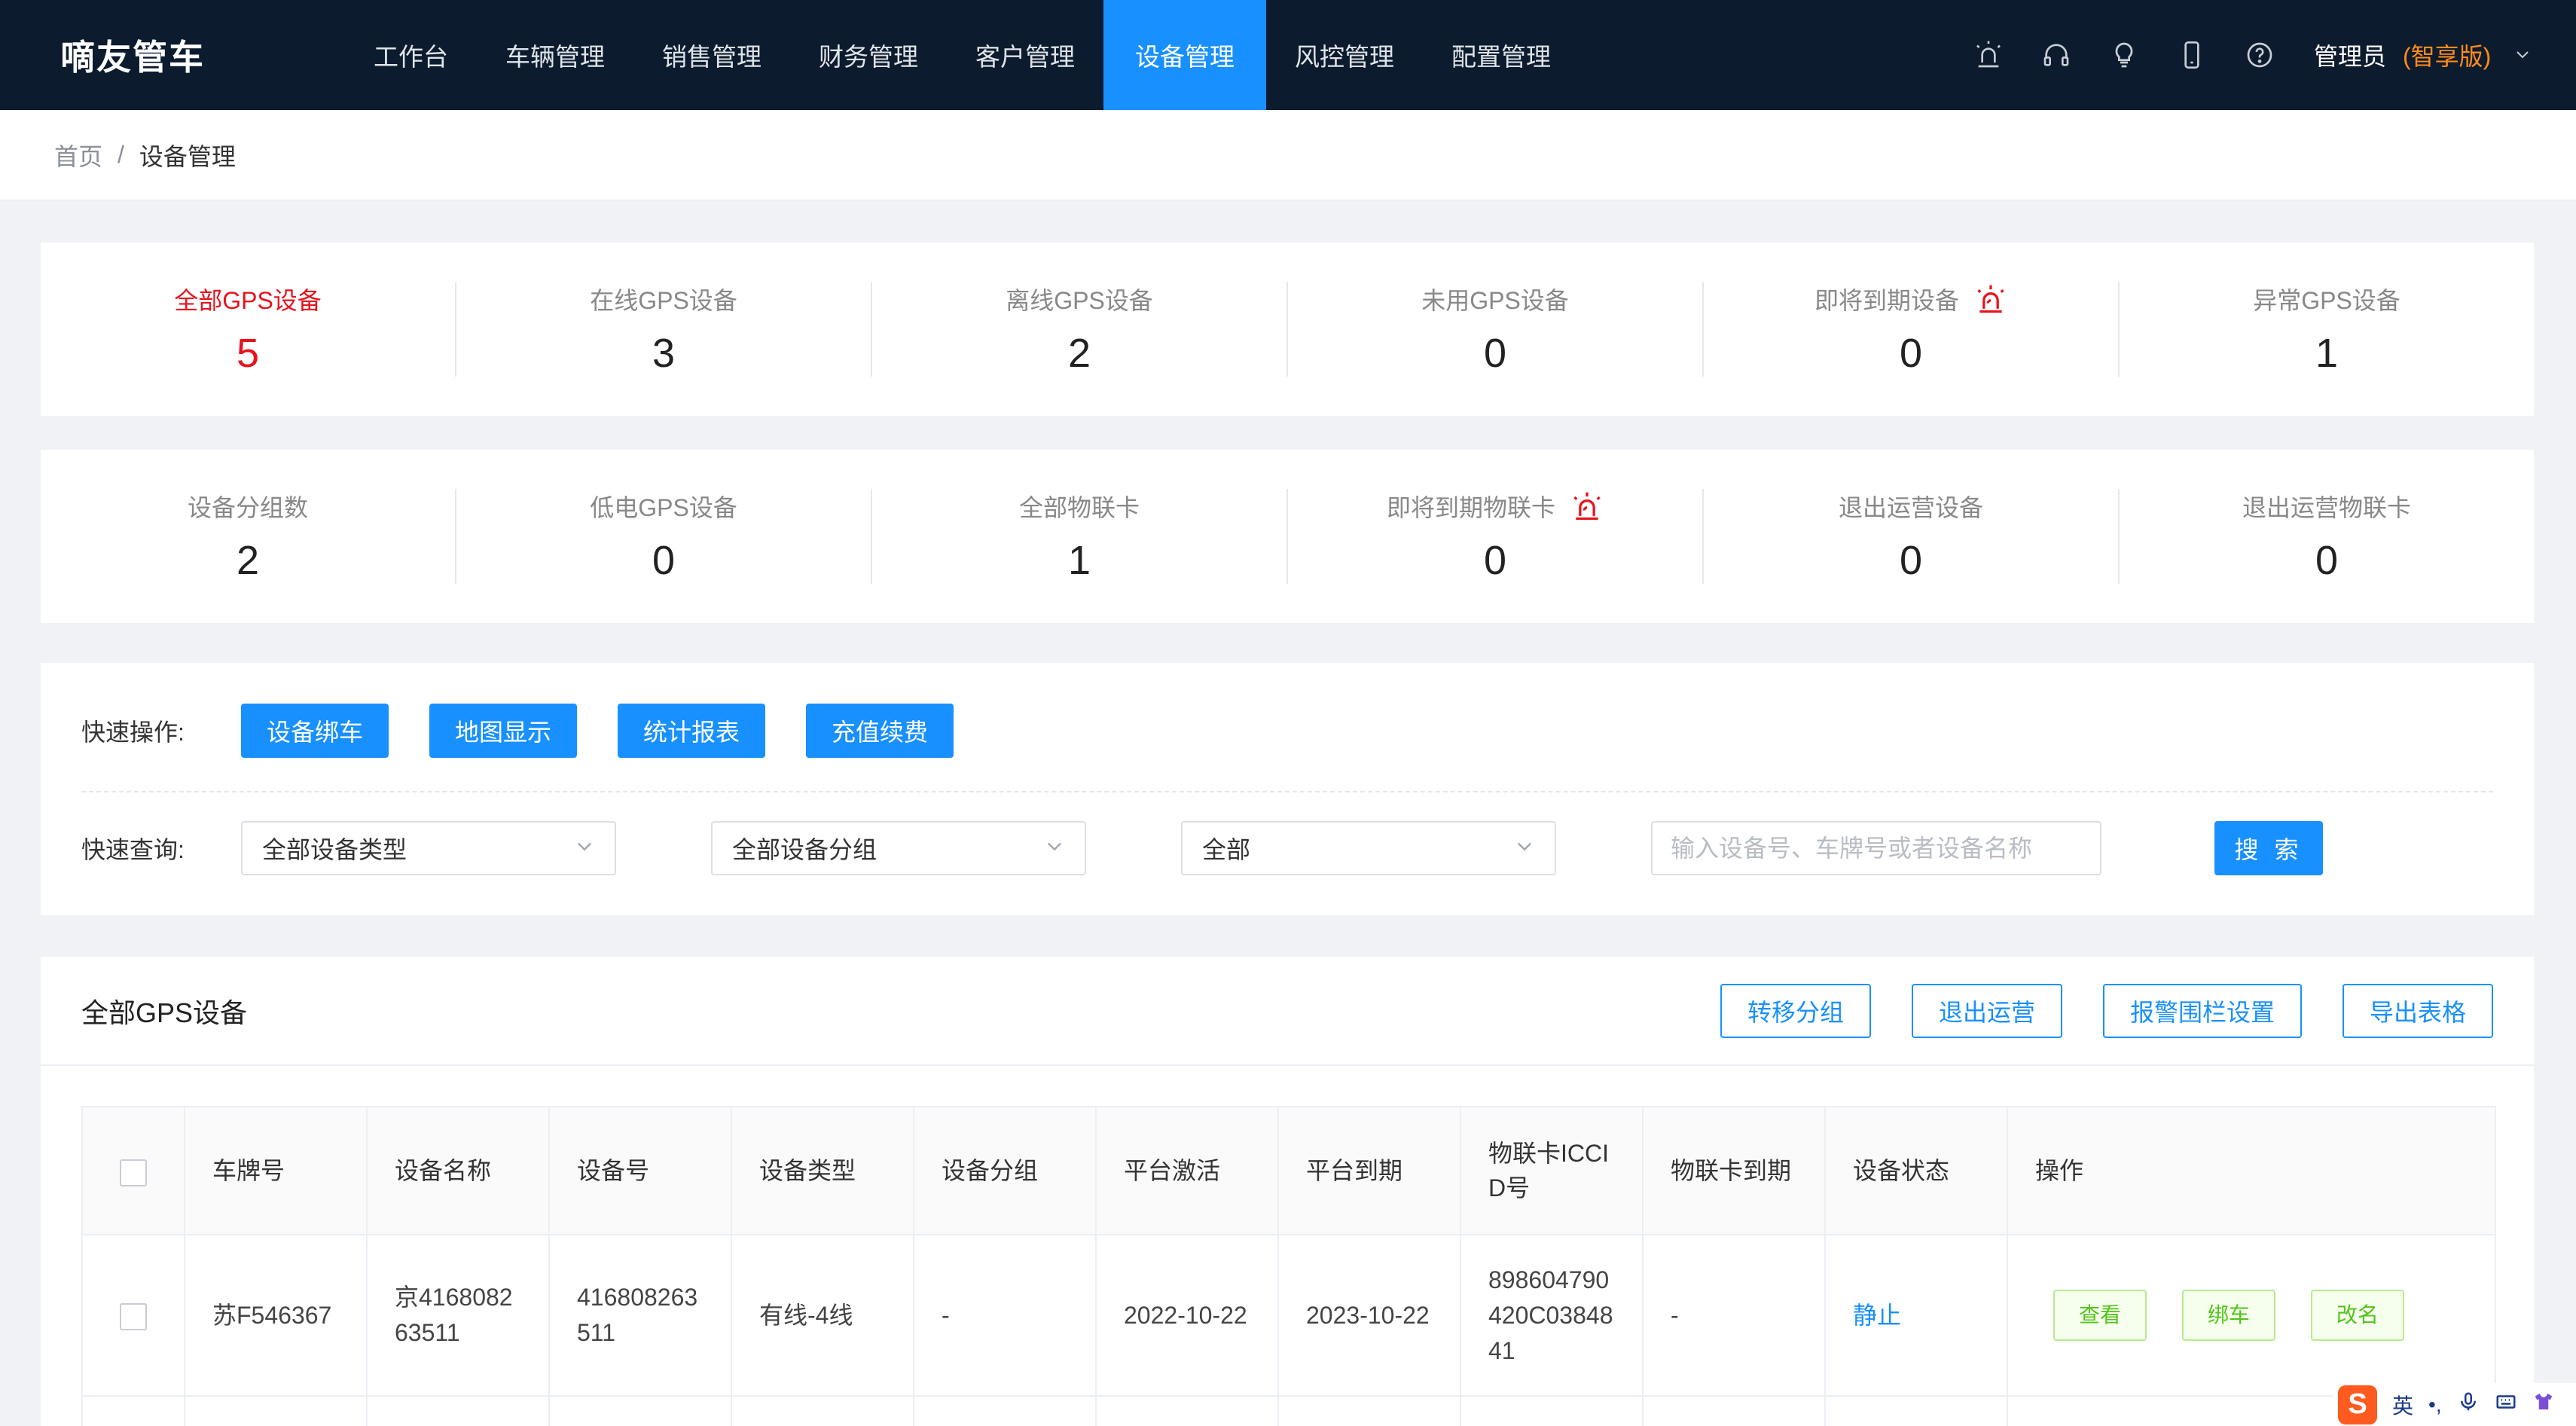 The width and height of the screenshot is (2576, 1426). Describe the element at coordinates (1471, 507) in the screenshot. I see `stat-label: 即将到期物联卡` at that location.